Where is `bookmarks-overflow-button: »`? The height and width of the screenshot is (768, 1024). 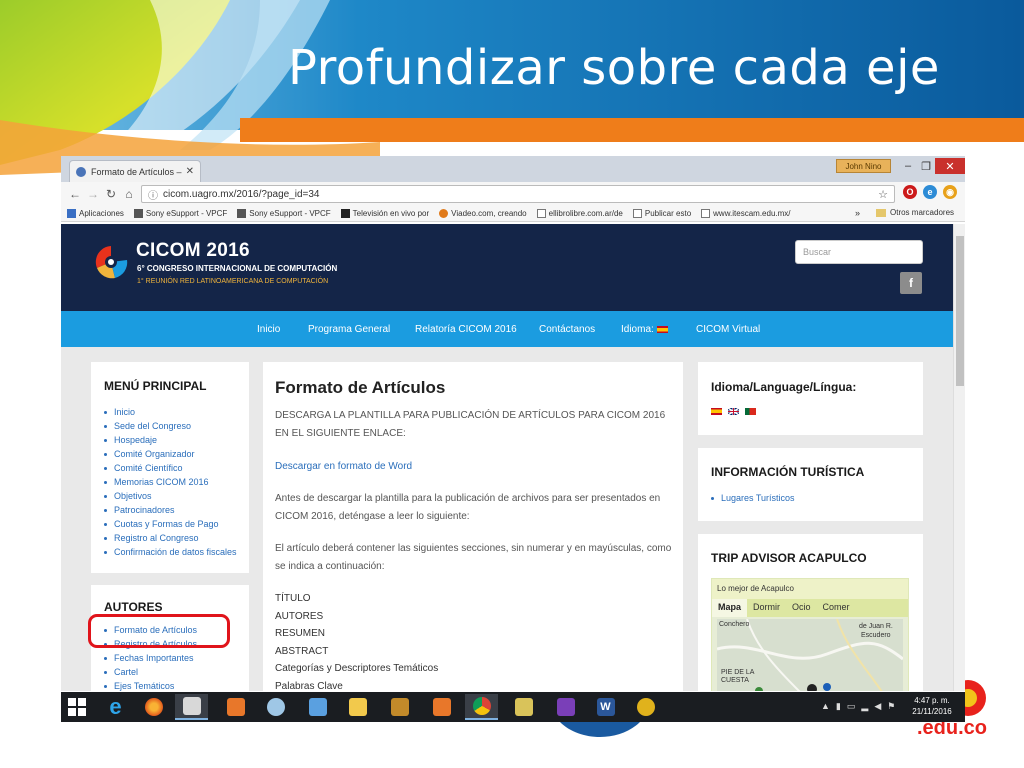
bookmarks-overflow-button: » is located at coordinates (857, 213).